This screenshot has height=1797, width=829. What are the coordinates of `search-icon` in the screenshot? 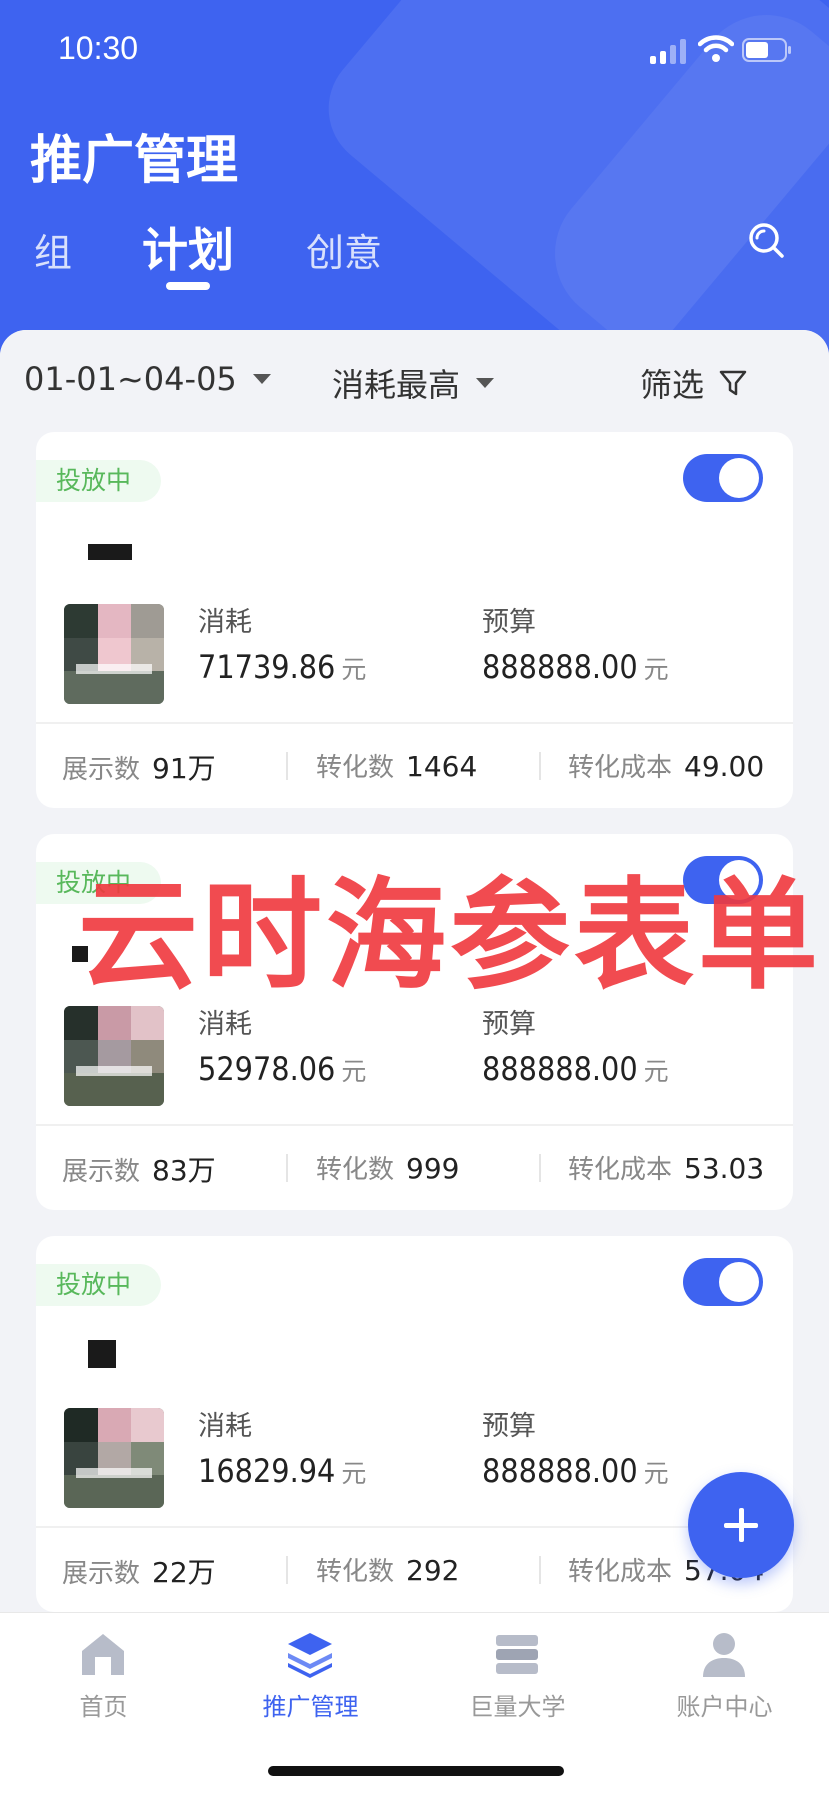 It's located at (766, 240).